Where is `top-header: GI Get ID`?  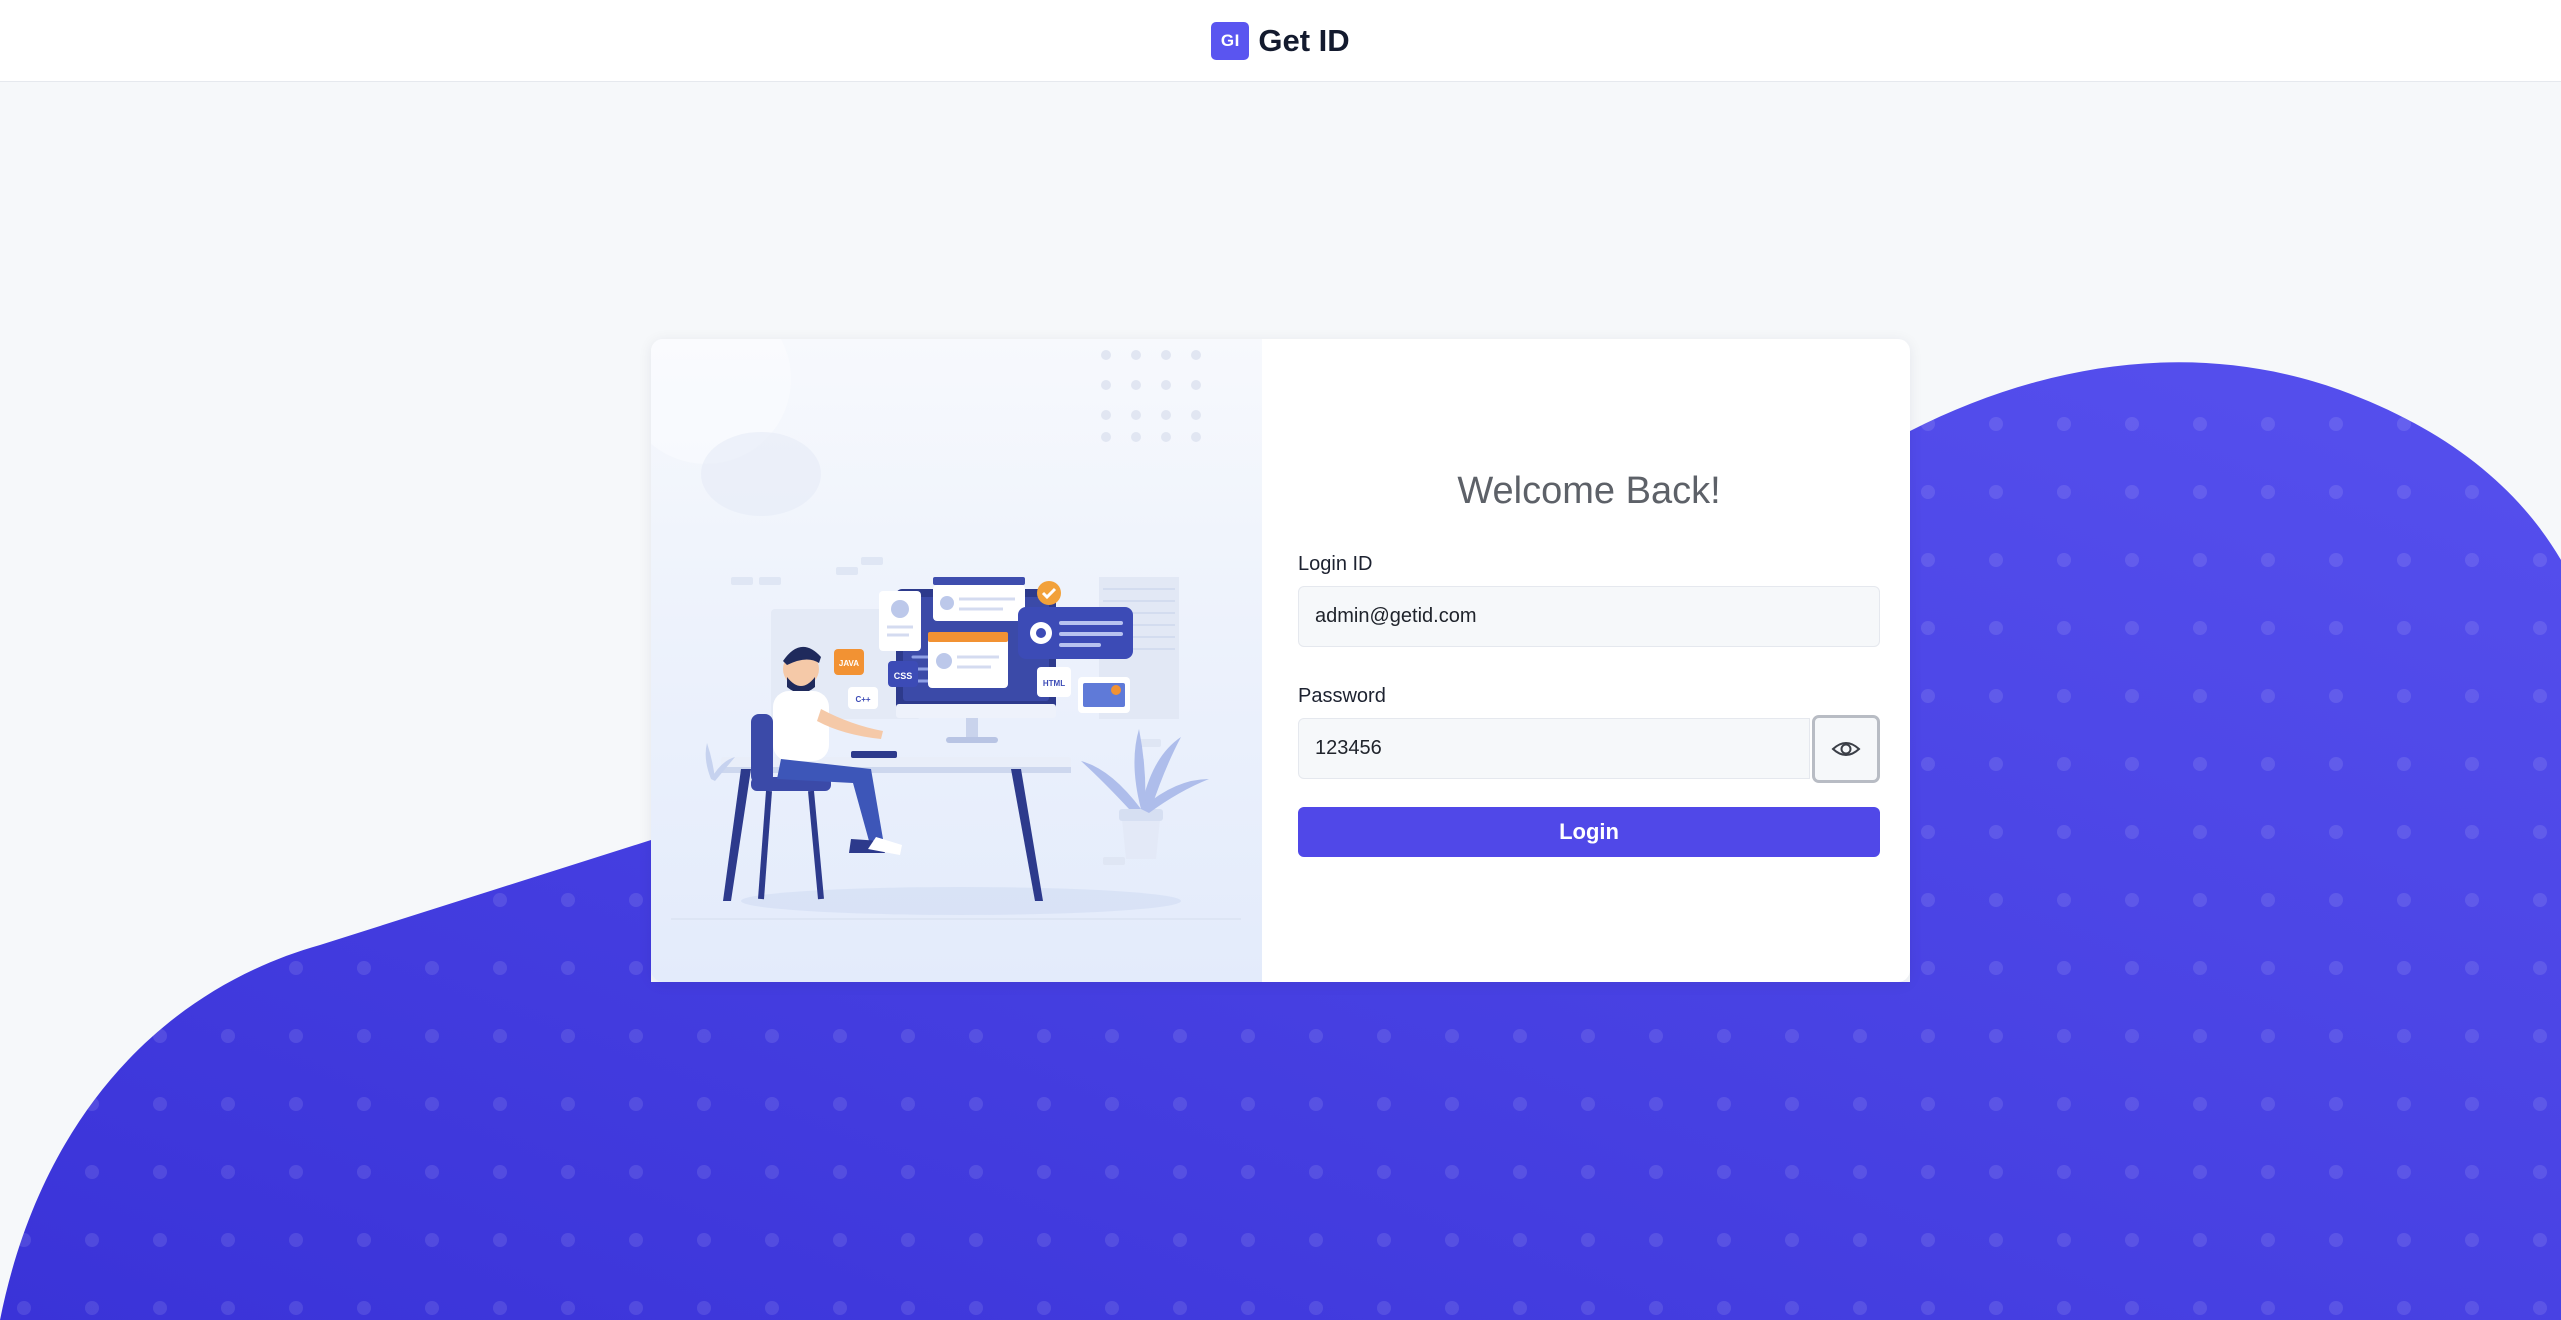
top-header: GI Get ID is located at coordinates (1280, 41).